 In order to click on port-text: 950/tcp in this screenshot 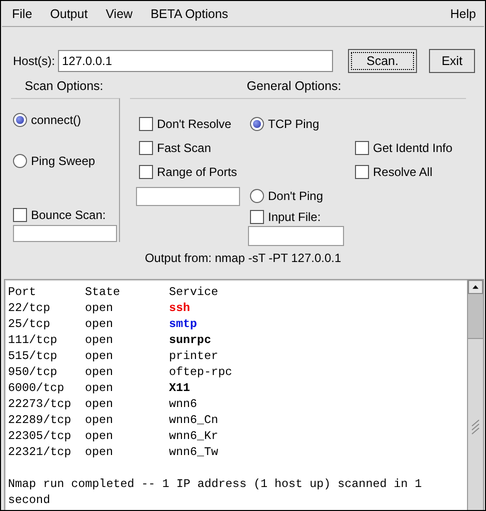, I will do `click(33, 372)`.